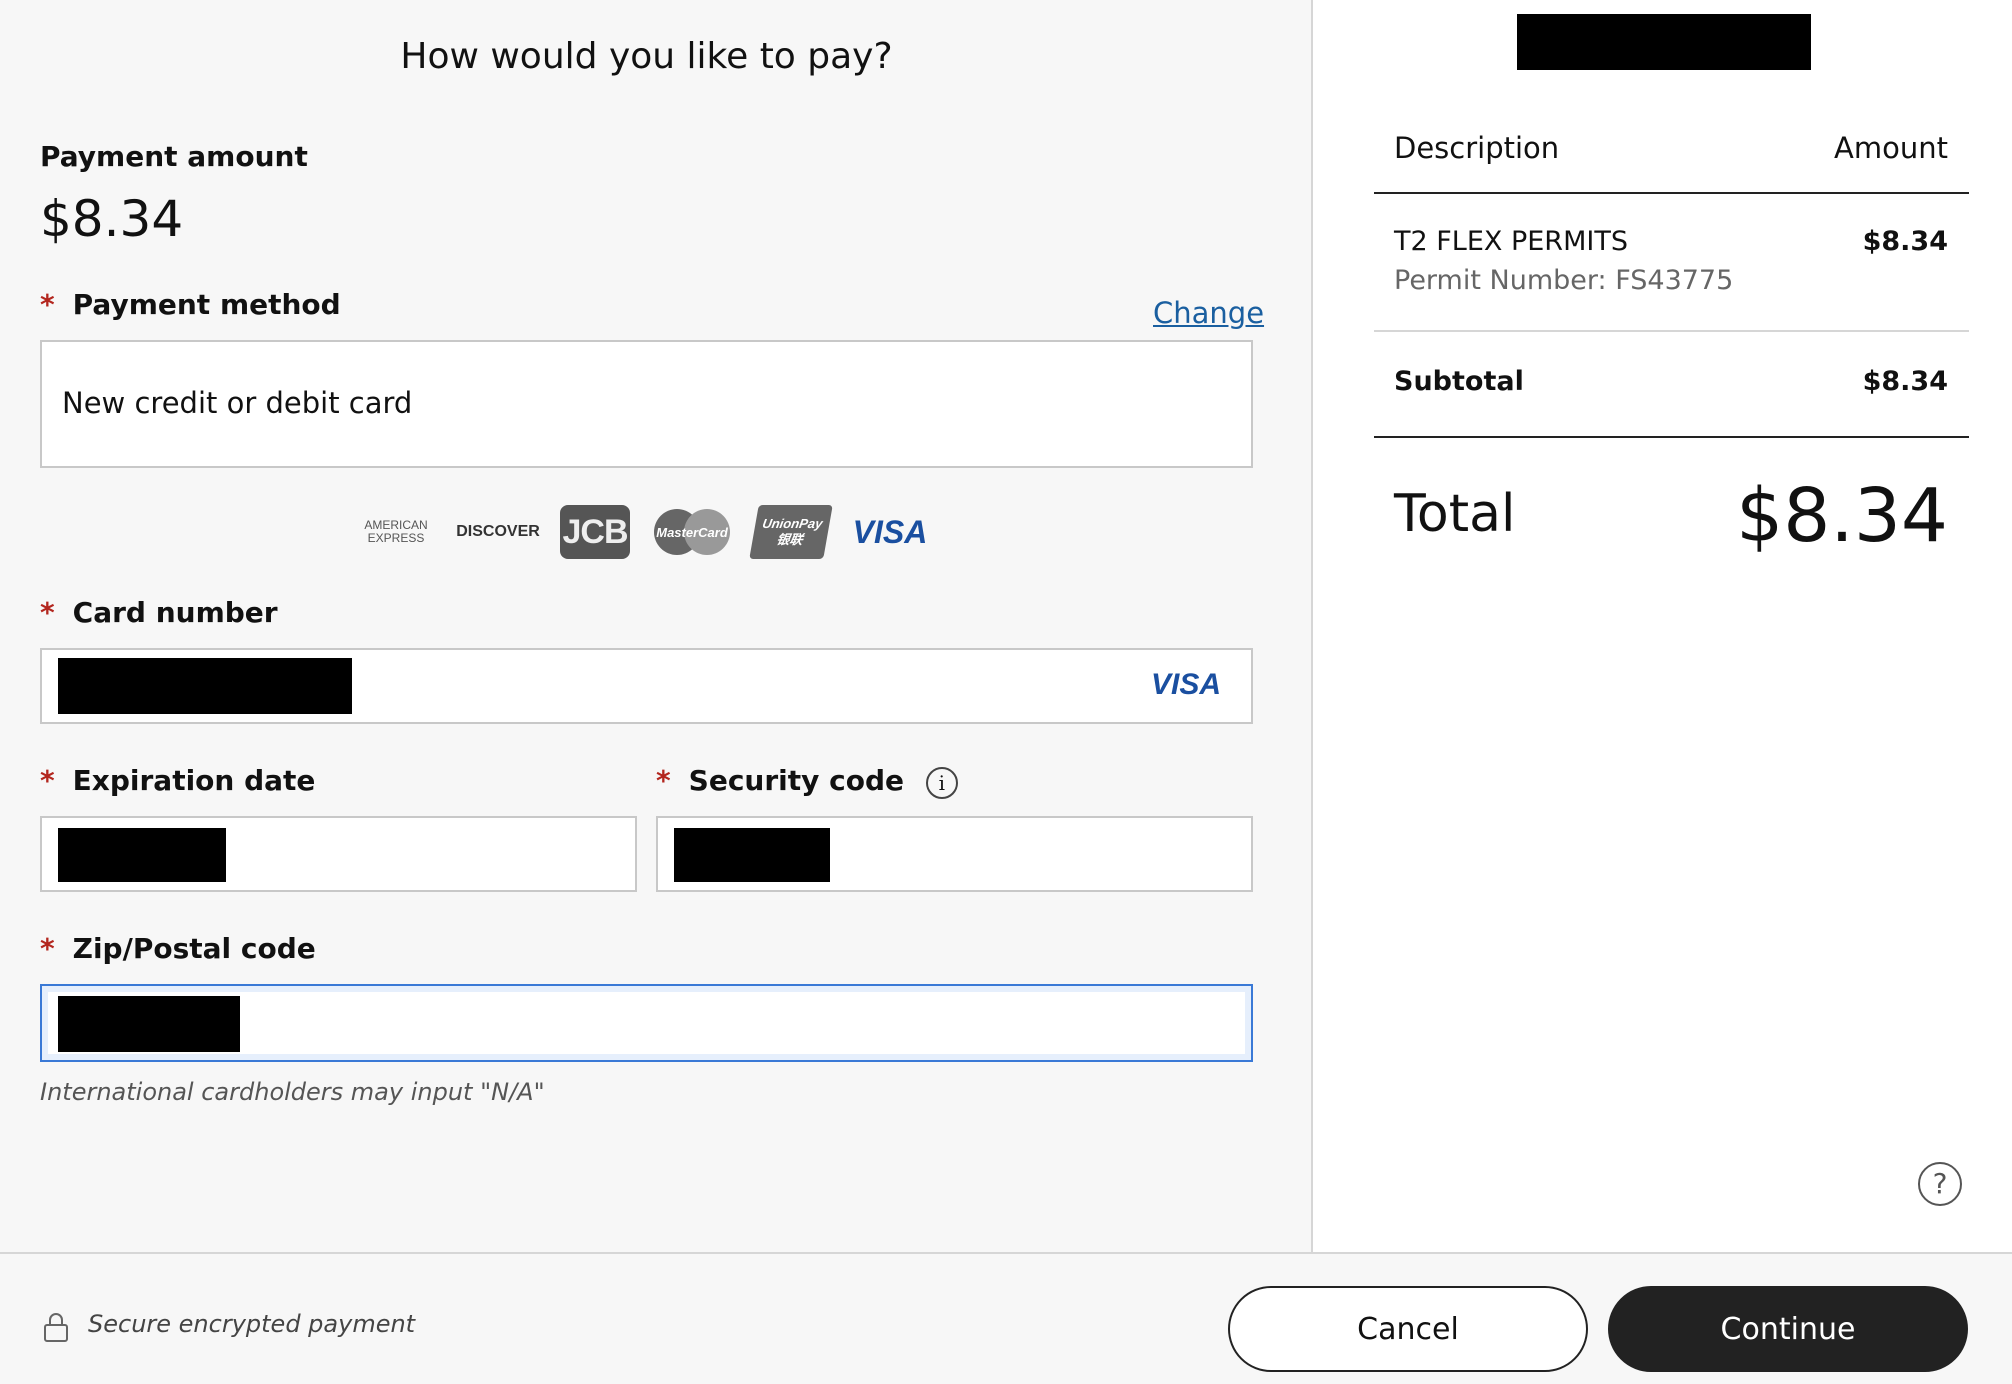  Describe the element at coordinates (174, 156) in the screenshot. I see `payment-amount-label: Payment amount` at that location.